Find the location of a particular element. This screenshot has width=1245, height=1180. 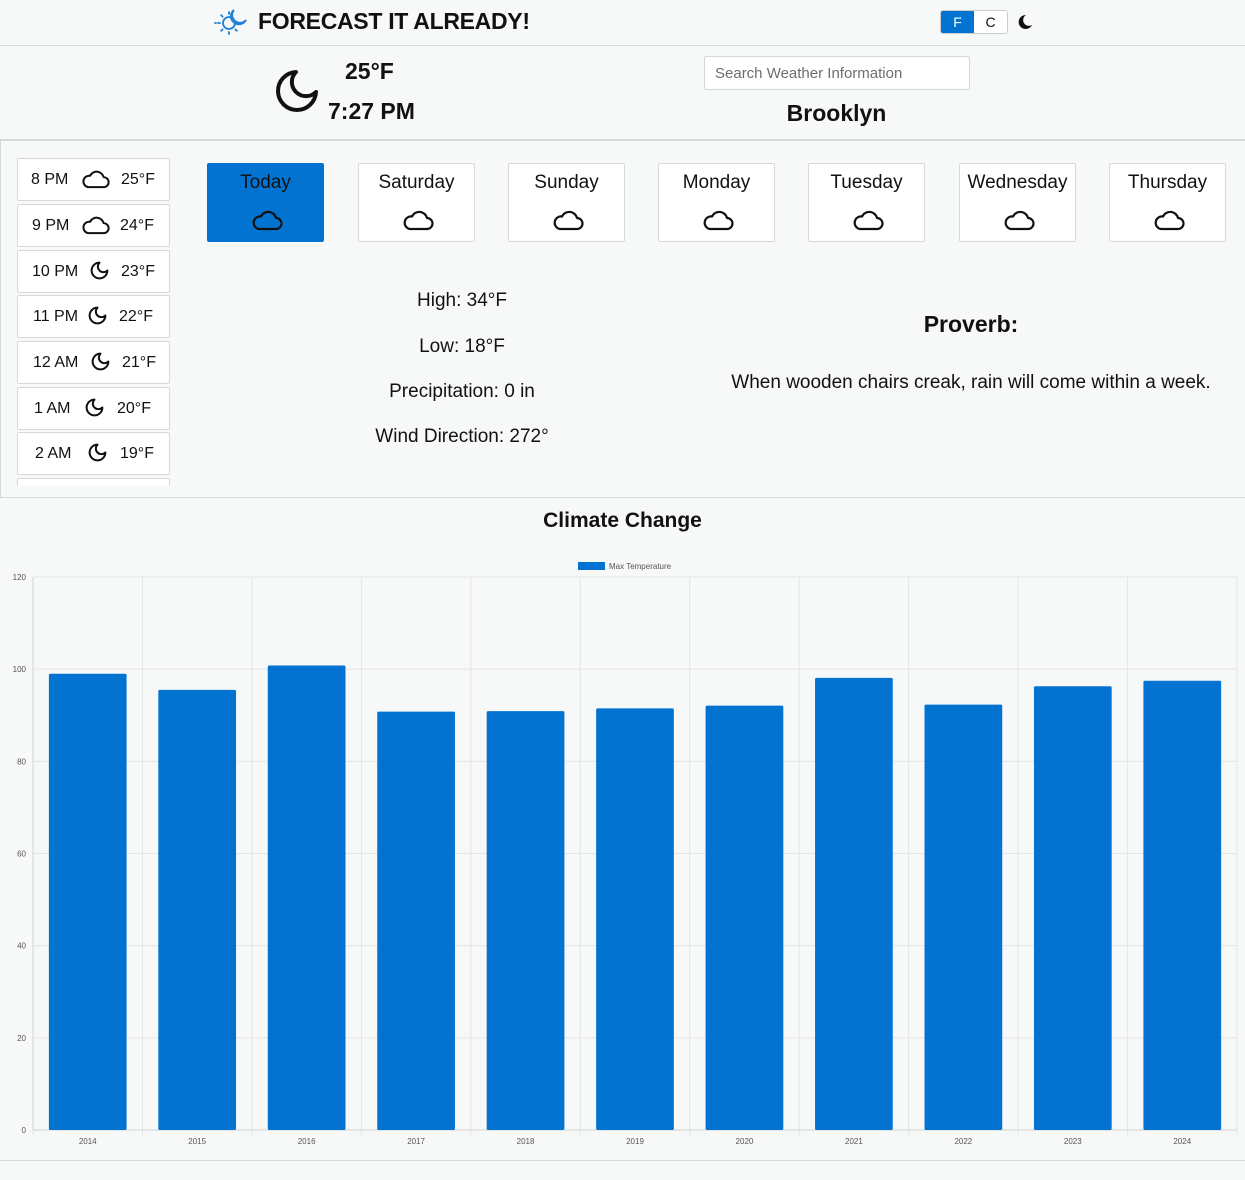

x-tick-label: 2019 is located at coordinates (635, 1141).